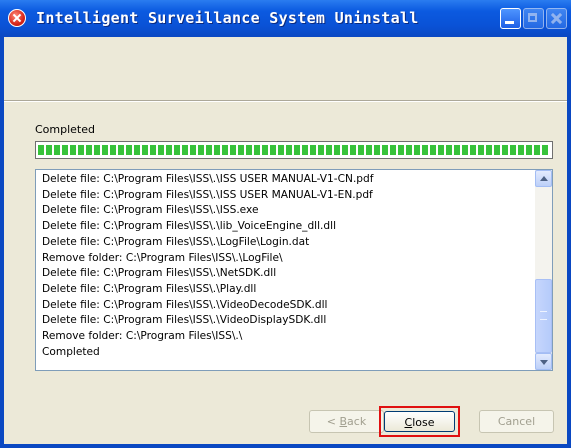 The height and width of the screenshot is (448, 571). I want to click on maximize-button, so click(533, 18).